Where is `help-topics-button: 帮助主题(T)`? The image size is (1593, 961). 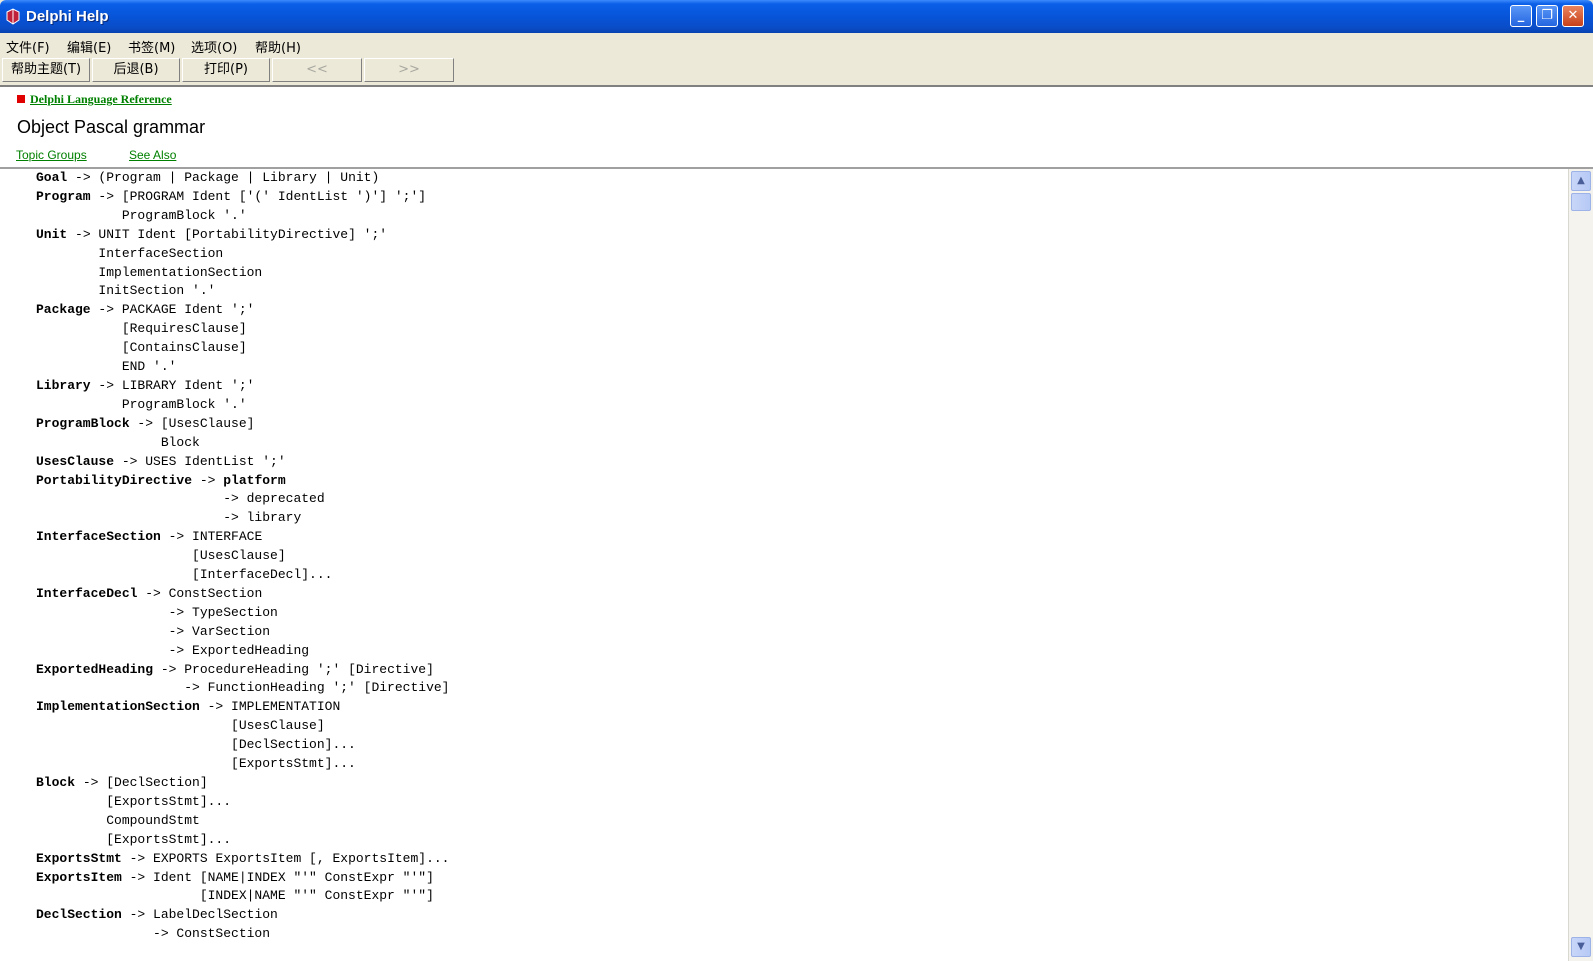
help-topics-button: 帮助主题(T) is located at coordinates (46, 70).